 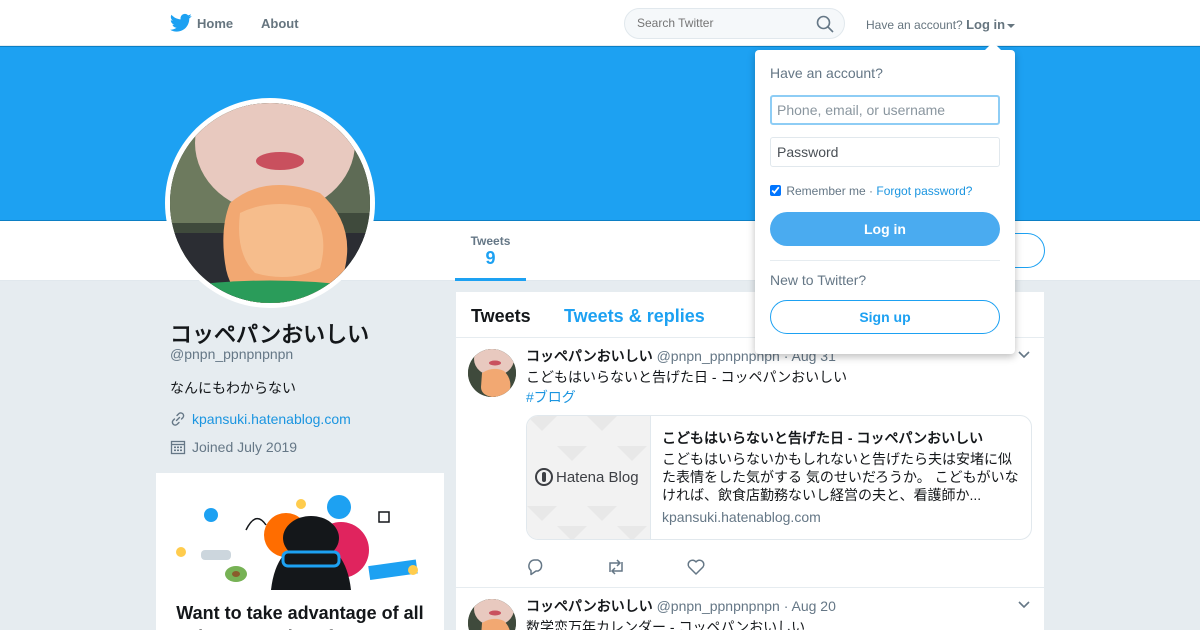 What do you see at coordinates (271, 419) in the screenshot?
I see `profile-url-text: kpansuki.hatenablog.com` at bounding box center [271, 419].